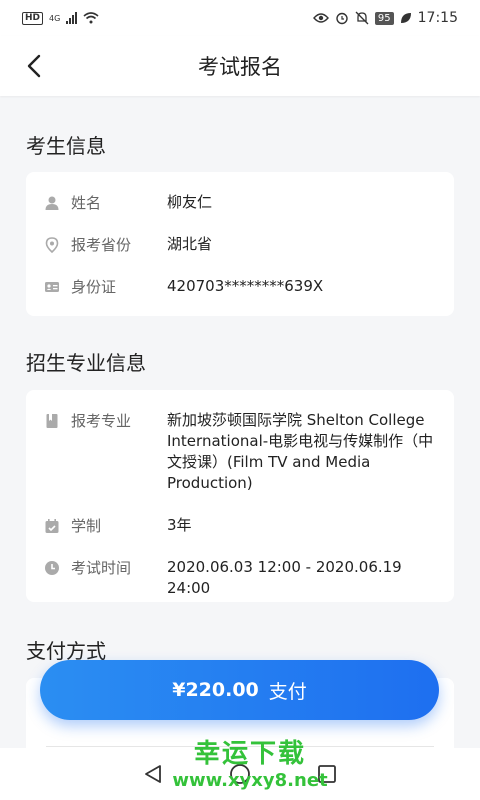 The width and height of the screenshot is (480, 800). I want to click on province-value: 湖北省, so click(190, 244).